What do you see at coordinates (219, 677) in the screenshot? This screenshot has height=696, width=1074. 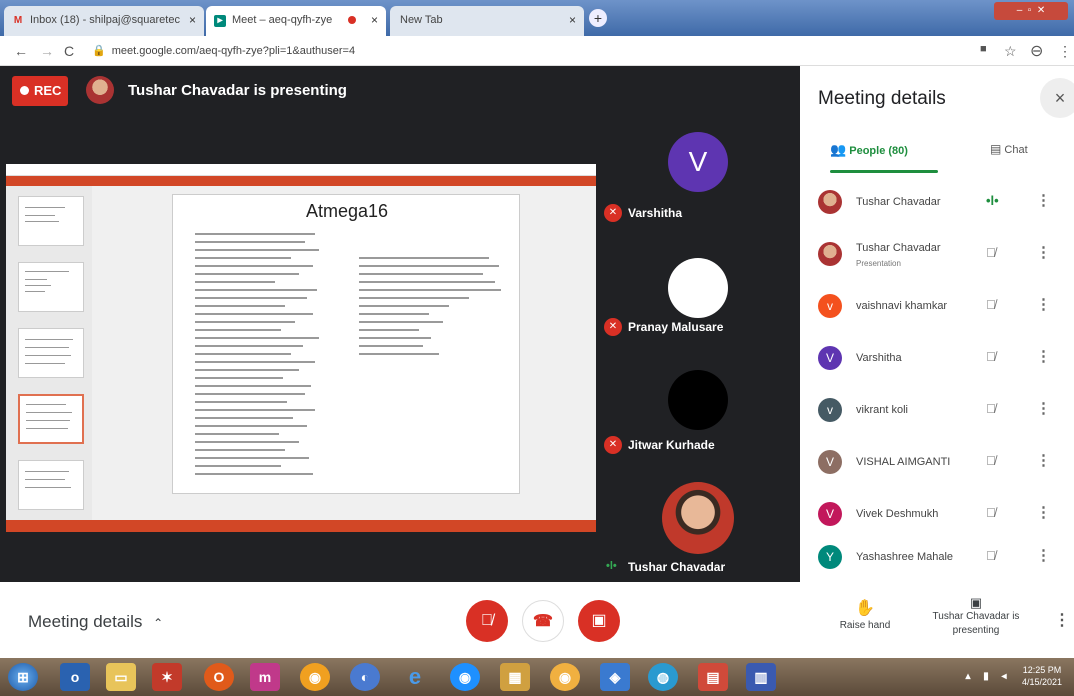 I see `app-icon: O` at bounding box center [219, 677].